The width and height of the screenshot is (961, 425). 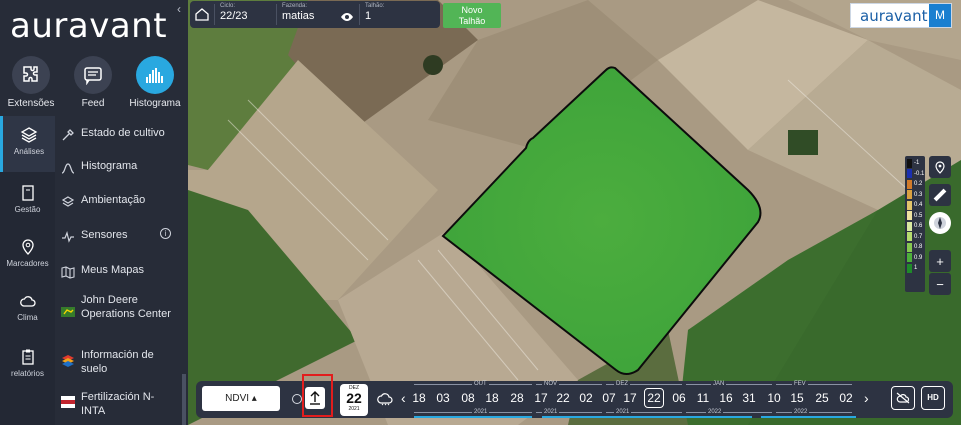 I want to click on index-select: NDVI ▴, so click(x=241, y=398).